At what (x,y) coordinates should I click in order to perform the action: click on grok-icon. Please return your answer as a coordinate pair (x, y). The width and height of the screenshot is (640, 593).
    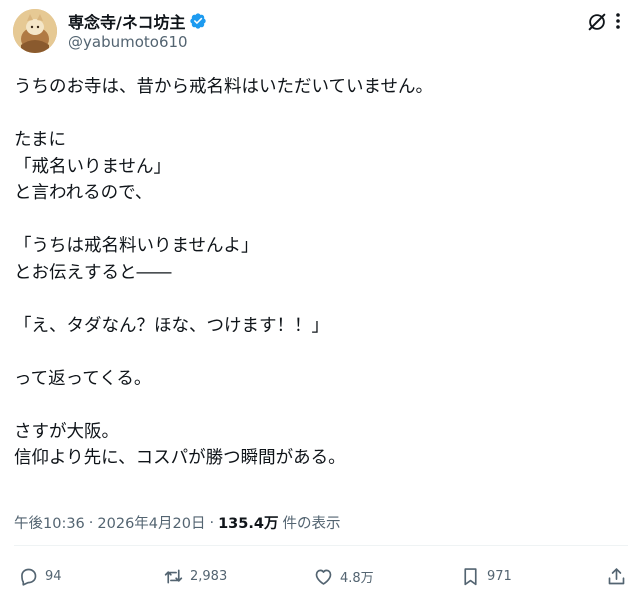
    Looking at the image, I should click on (597, 22).